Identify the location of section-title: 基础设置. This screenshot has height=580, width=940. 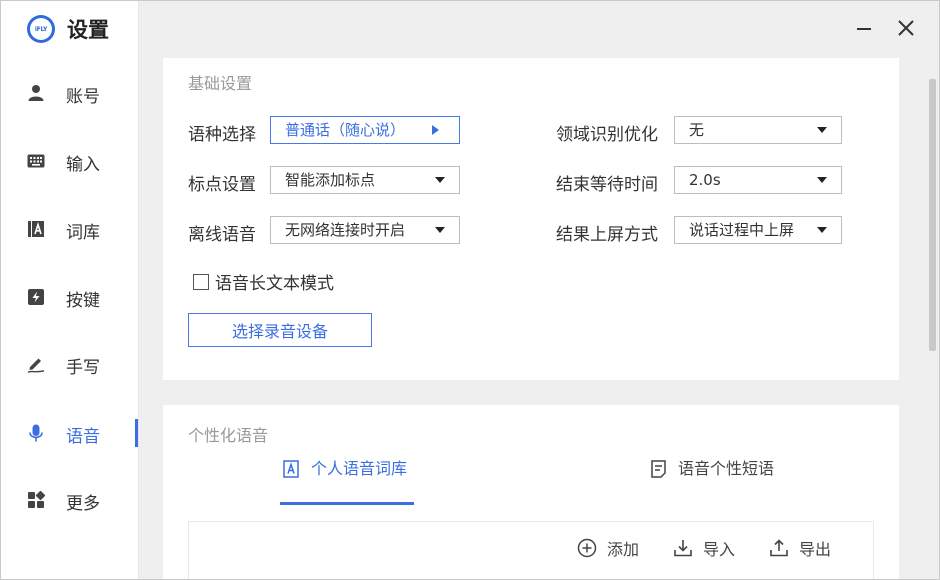
(220, 83).